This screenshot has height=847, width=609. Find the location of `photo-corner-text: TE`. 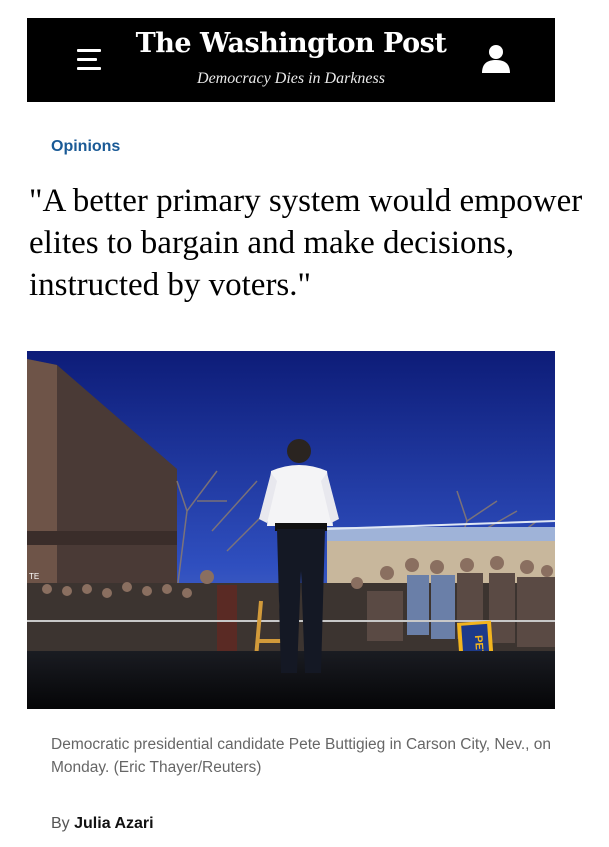

photo-corner-text: TE is located at coordinates (34, 576).